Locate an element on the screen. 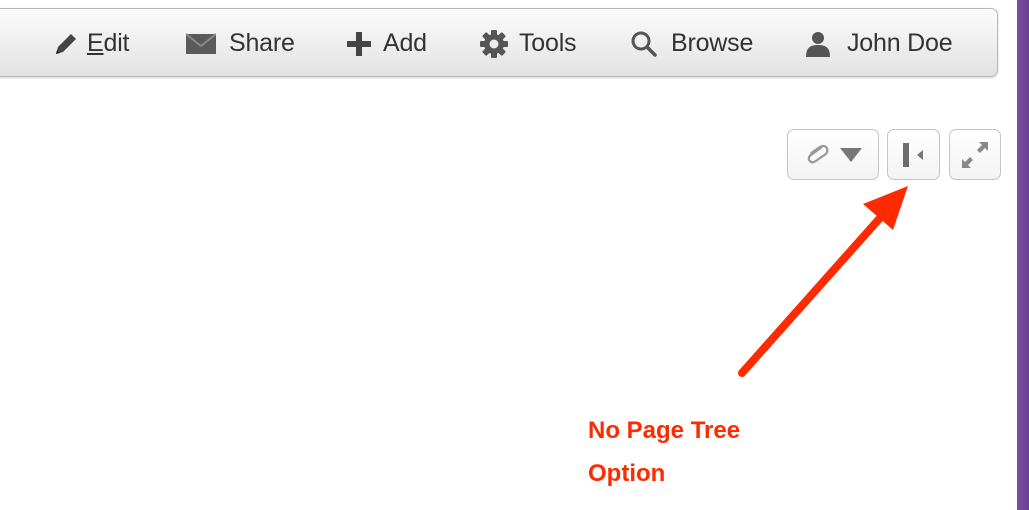 This screenshot has height=510, width=1029. sidebar-collapse-icon is located at coordinates (914, 155).